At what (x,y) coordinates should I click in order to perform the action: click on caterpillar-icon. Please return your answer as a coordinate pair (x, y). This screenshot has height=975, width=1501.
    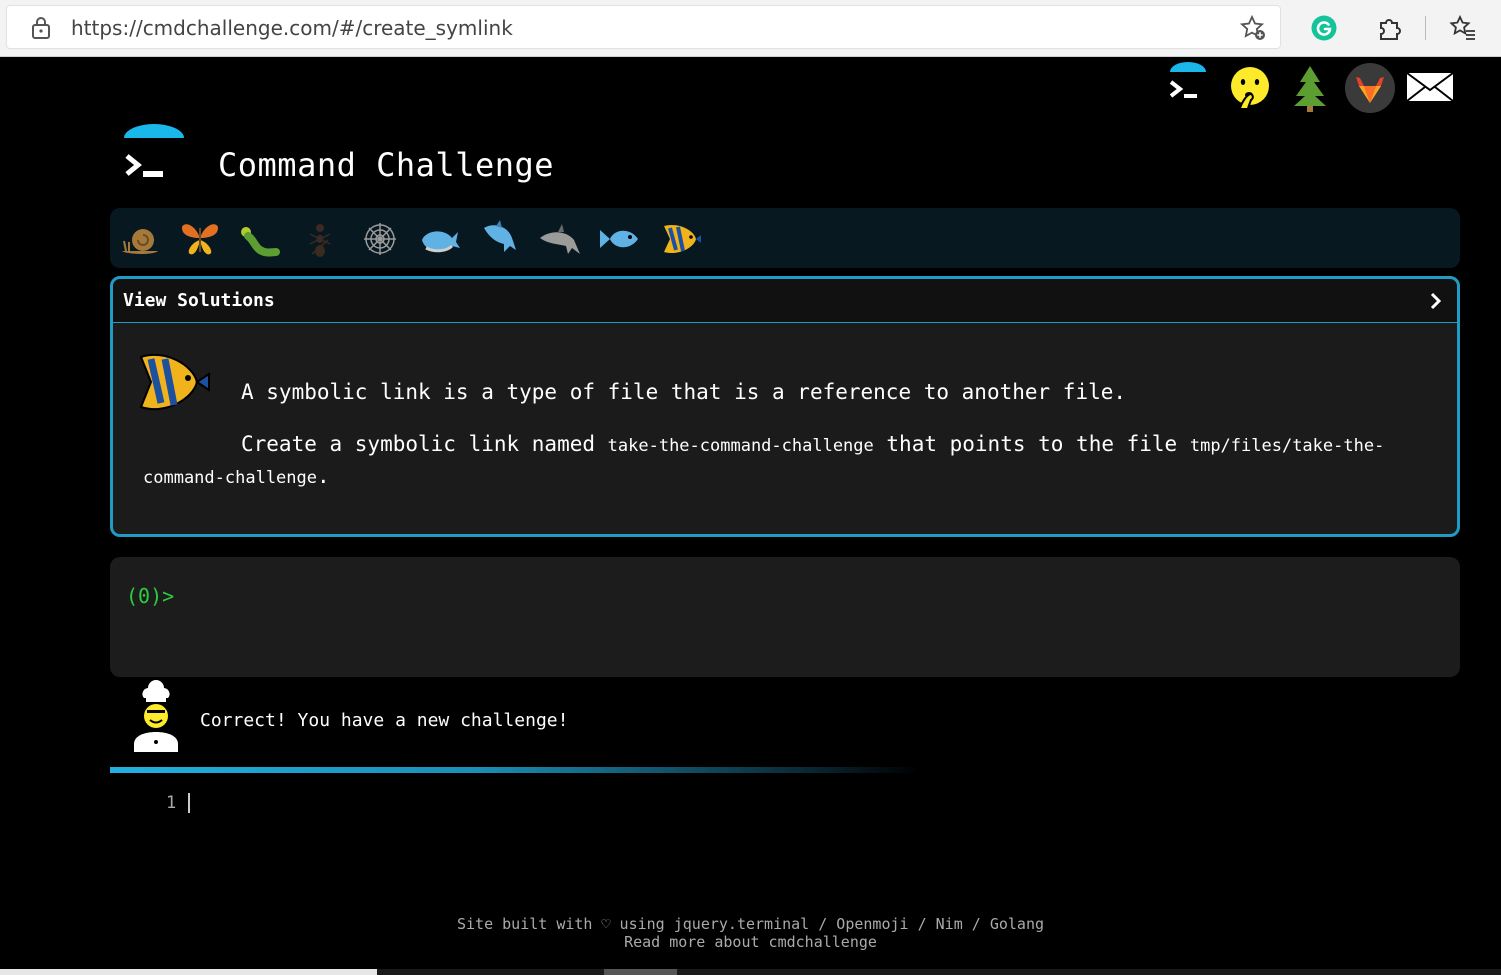
    Looking at the image, I should click on (260, 239).